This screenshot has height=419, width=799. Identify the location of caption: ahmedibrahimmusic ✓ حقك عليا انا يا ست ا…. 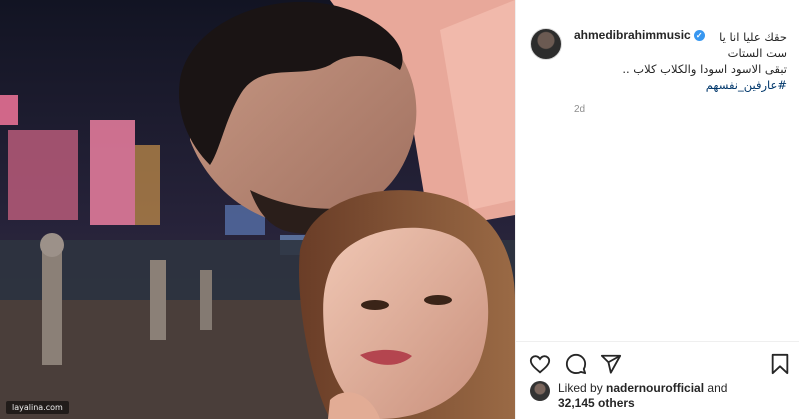
(680, 60).